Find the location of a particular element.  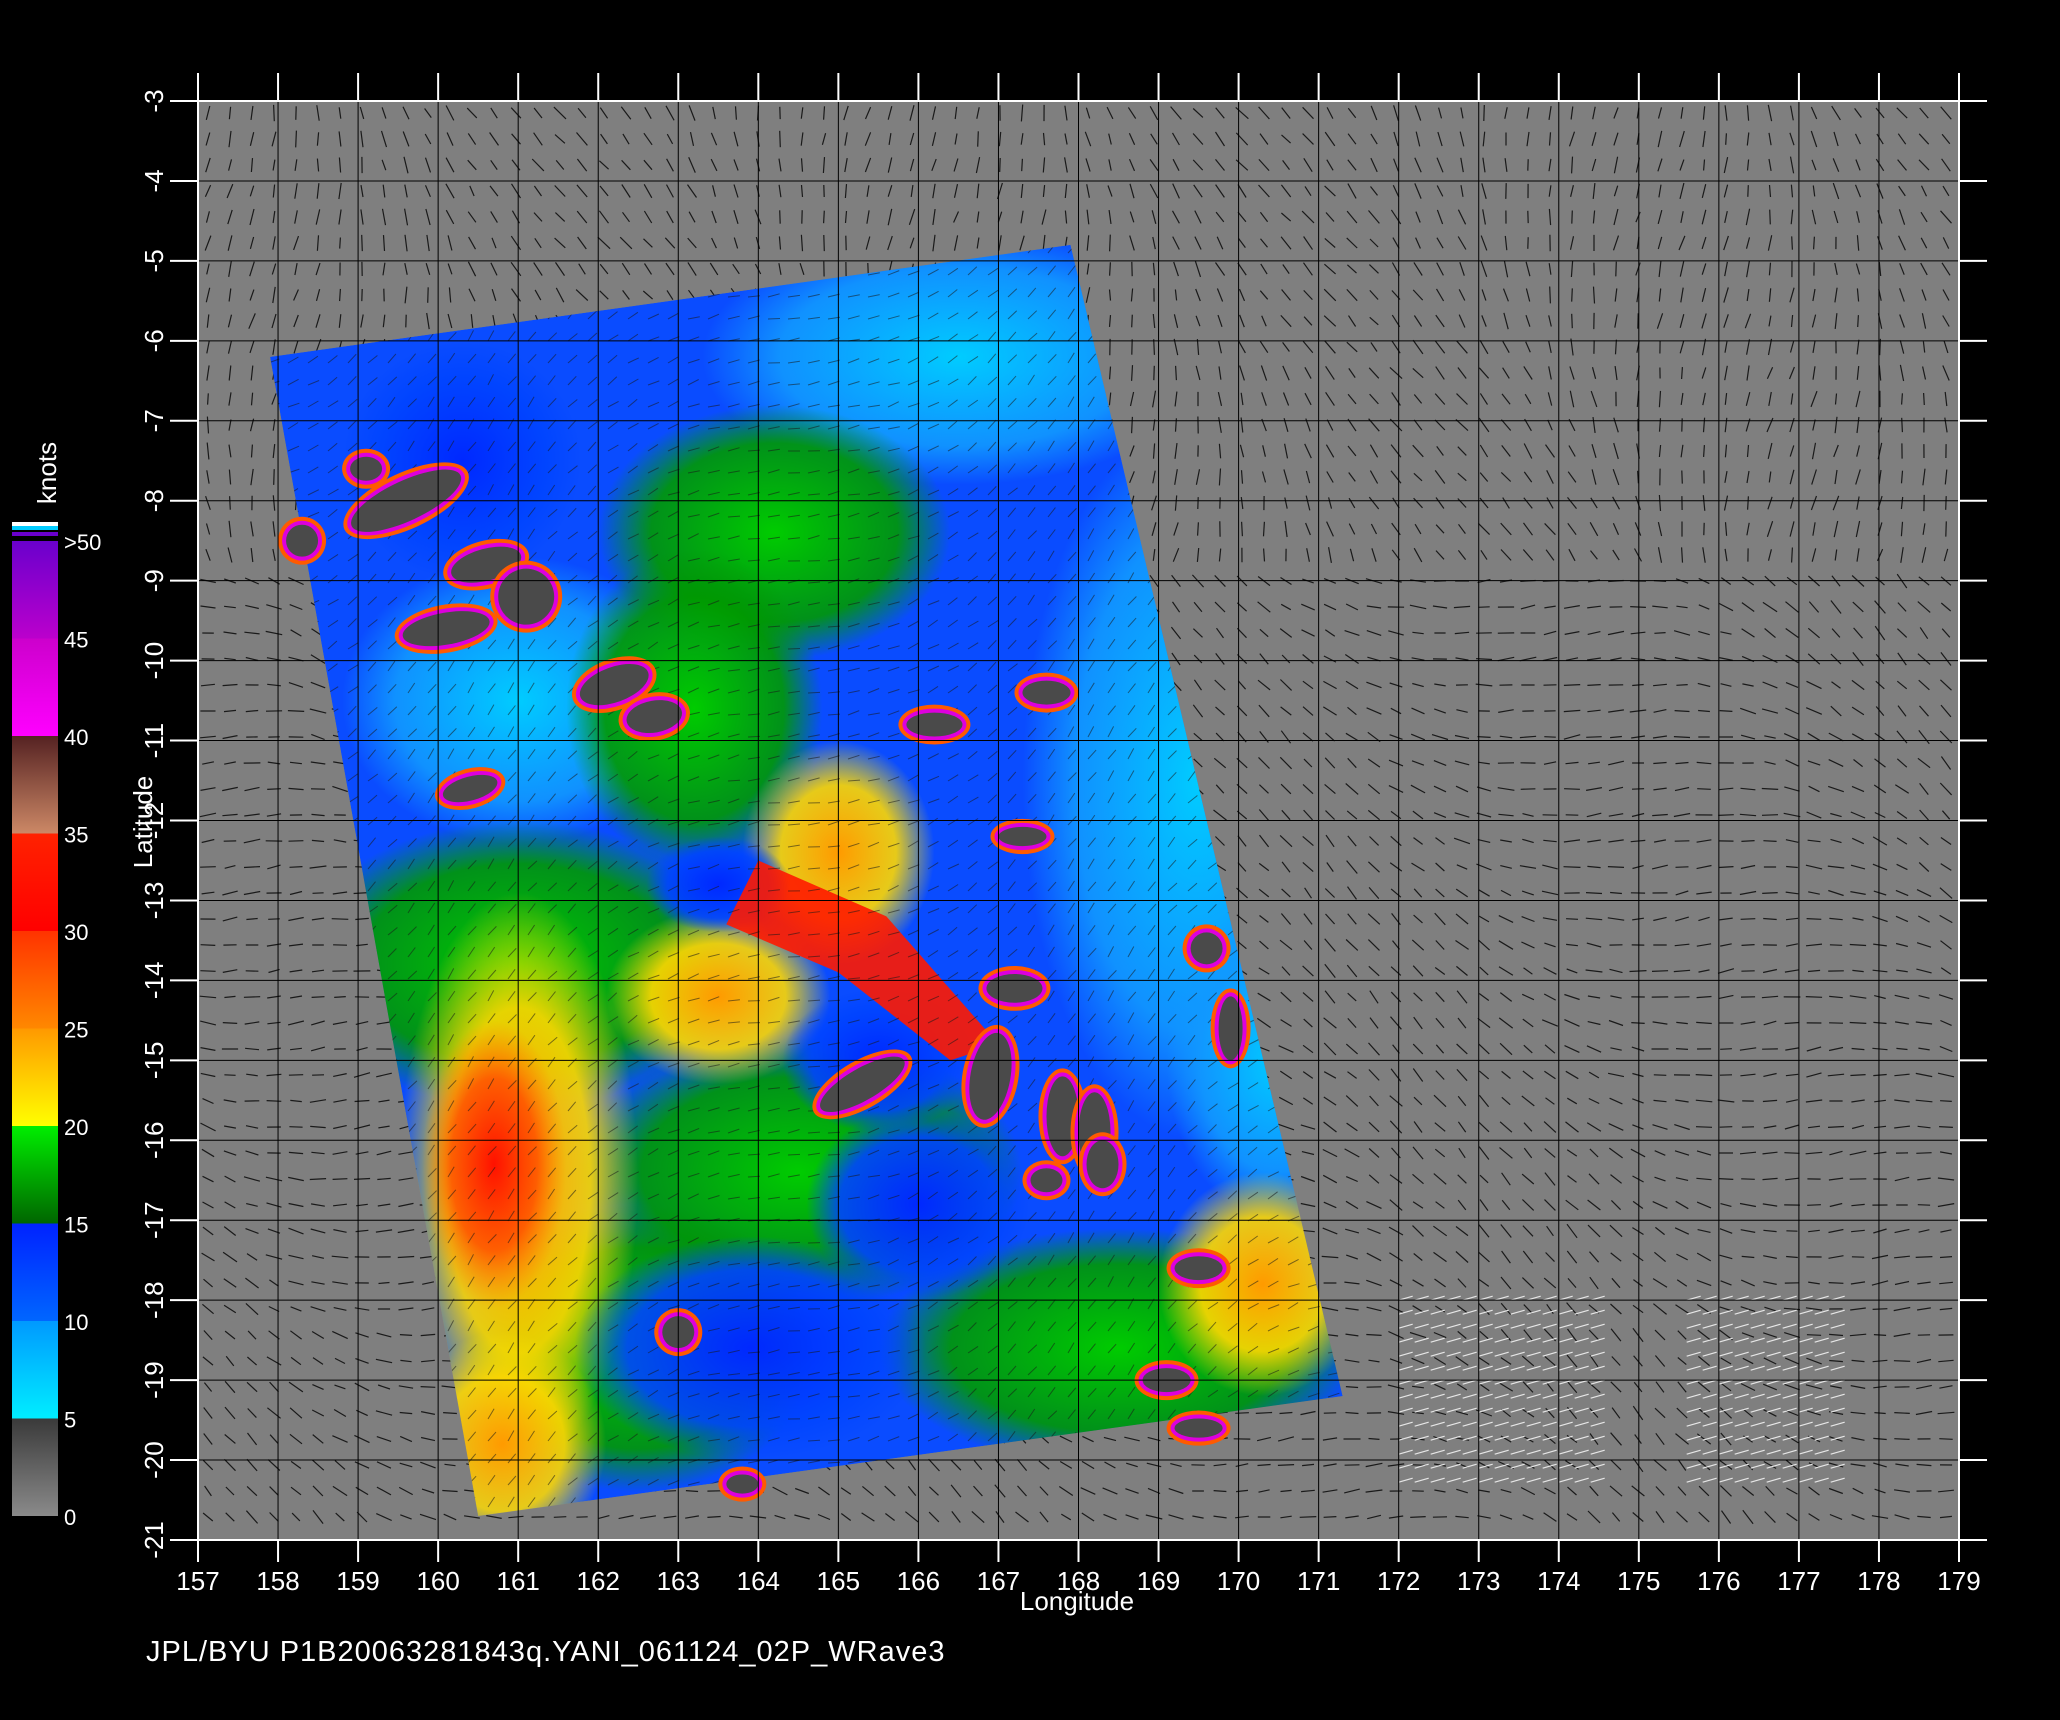

colorbar-labels: >50 45 40 35 30 25 20 15 10 5 0 is located at coordinates (82, 1030).